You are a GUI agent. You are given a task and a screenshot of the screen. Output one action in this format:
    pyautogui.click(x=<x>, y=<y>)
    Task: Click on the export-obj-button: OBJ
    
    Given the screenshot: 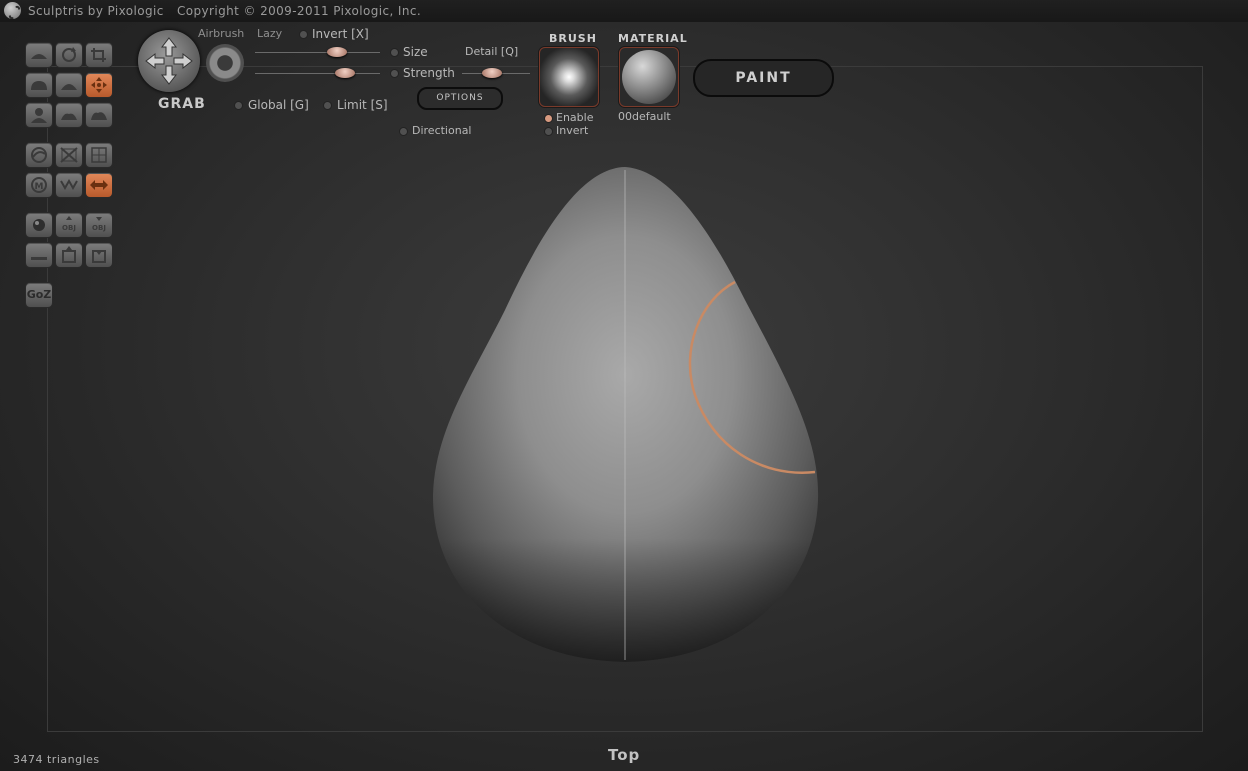 What is the action you would take?
    pyautogui.click(x=99, y=225)
    